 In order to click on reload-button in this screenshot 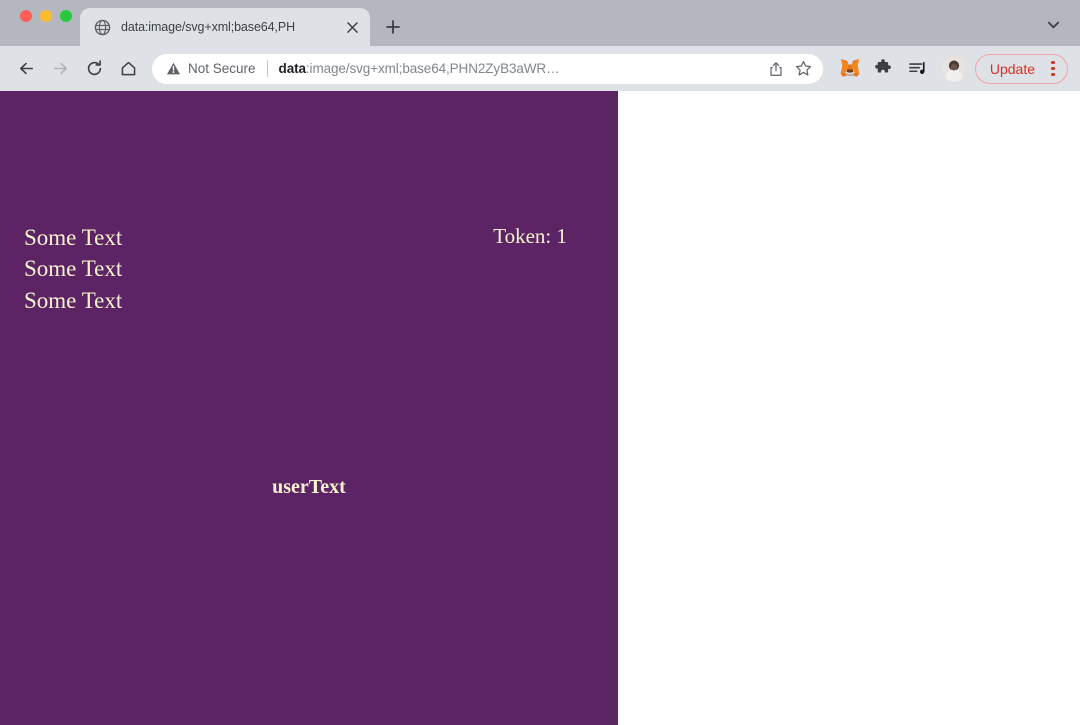, I will do `click(94, 69)`.